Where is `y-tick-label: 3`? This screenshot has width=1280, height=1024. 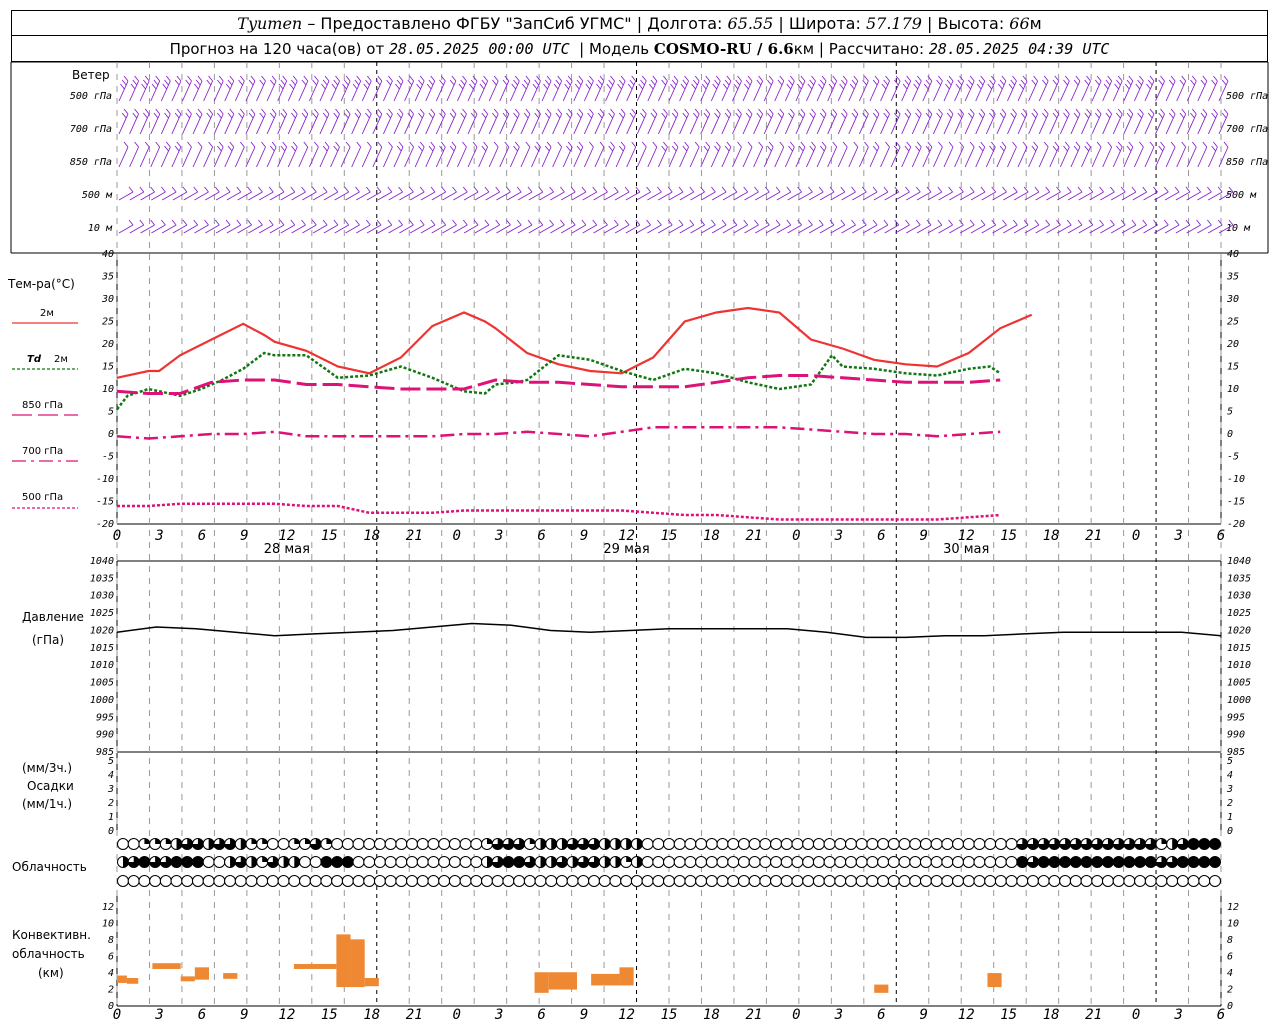
y-tick-label: 3 is located at coordinates (1229, 789).